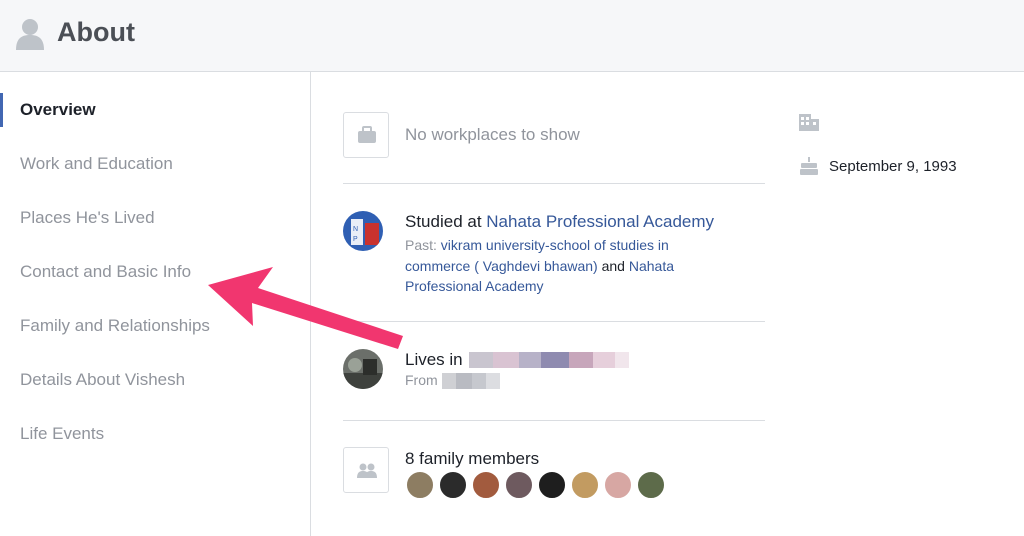 This screenshot has height=536, width=1024. What do you see at coordinates (366, 135) in the screenshot?
I see `briefcase-icon` at bounding box center [366, 135].